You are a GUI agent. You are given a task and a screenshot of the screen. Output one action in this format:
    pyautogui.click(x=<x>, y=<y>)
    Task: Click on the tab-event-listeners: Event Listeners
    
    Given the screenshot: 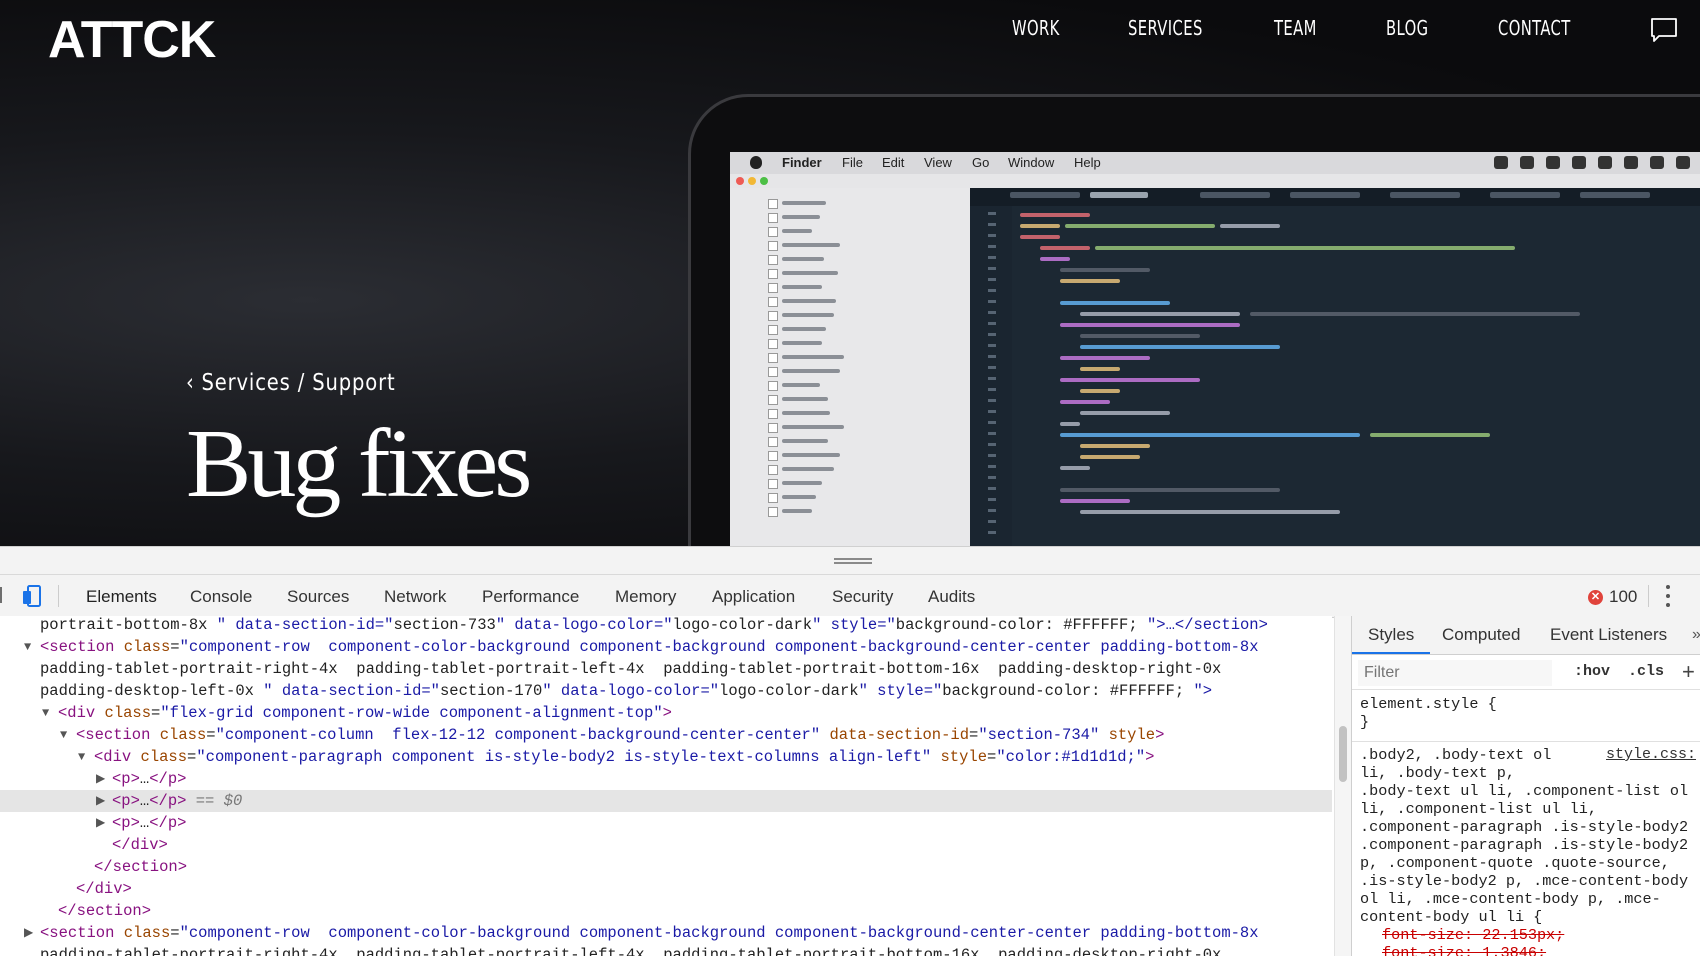 What is the action you would take?
    pyautogui.click(x=1608, y=635)
    